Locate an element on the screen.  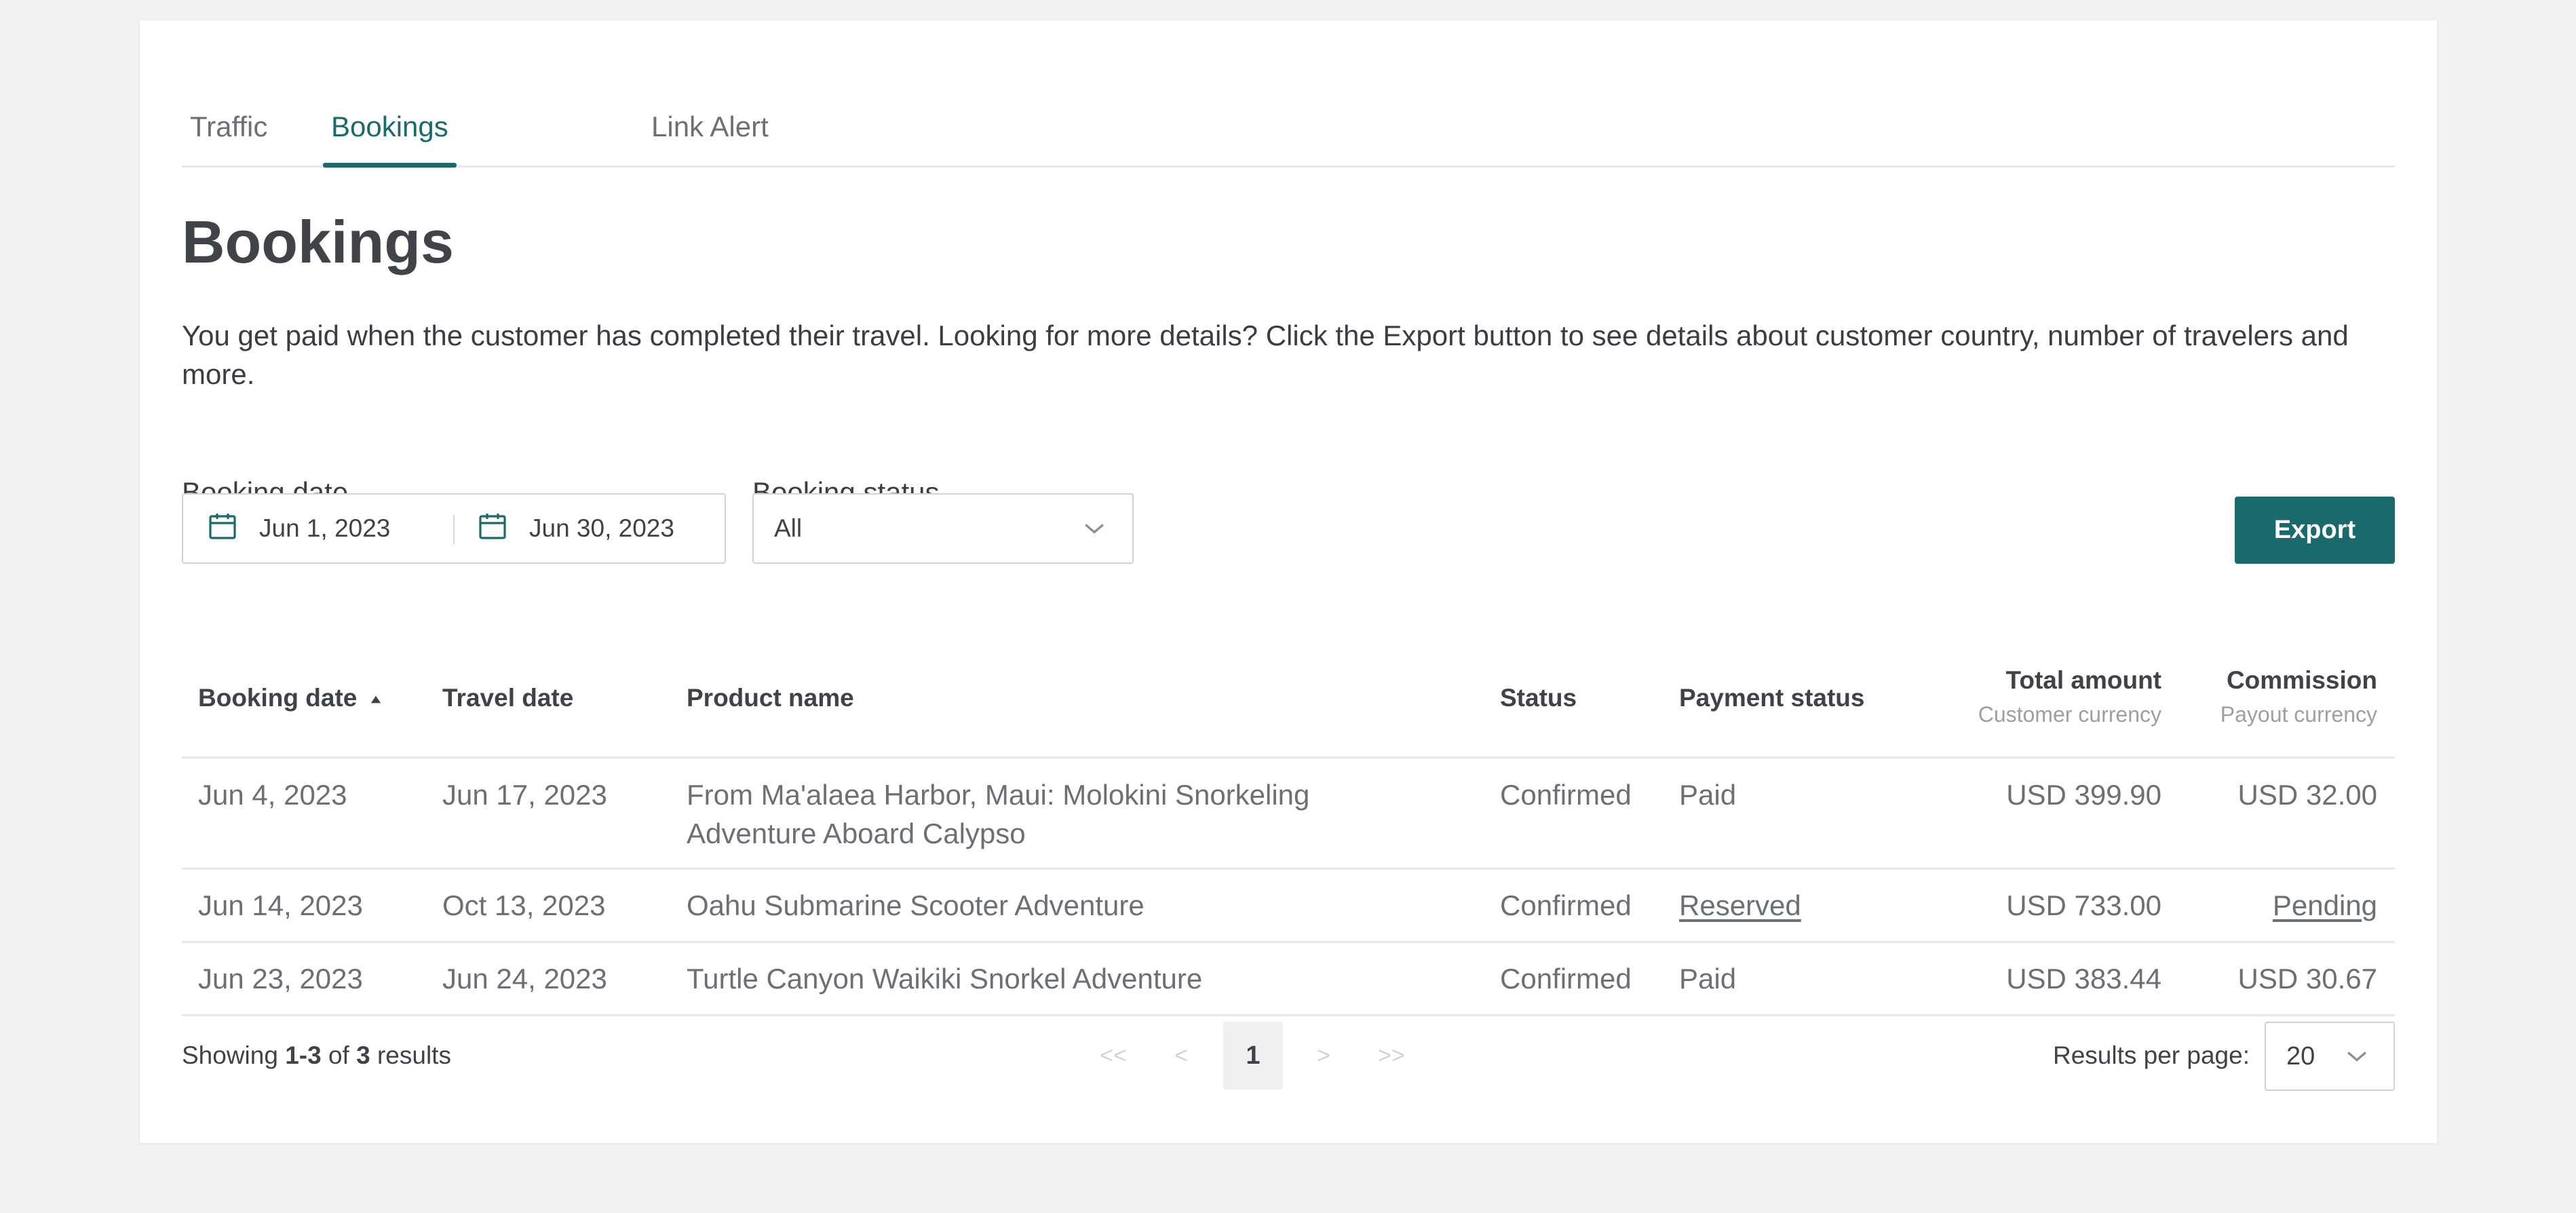
date-divider is located at coordinates (454, 530).